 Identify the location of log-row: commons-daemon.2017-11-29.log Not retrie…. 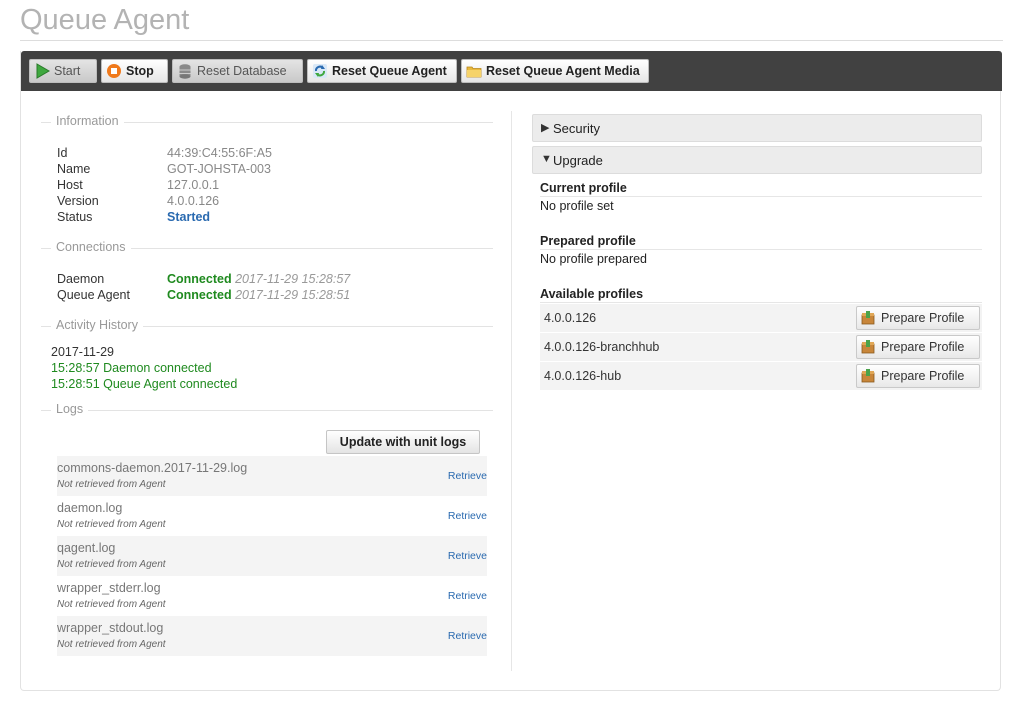
(272, 476).